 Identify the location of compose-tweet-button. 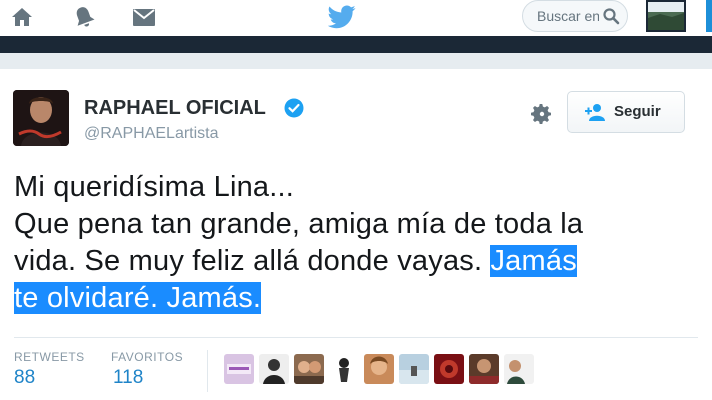
(709, 16).